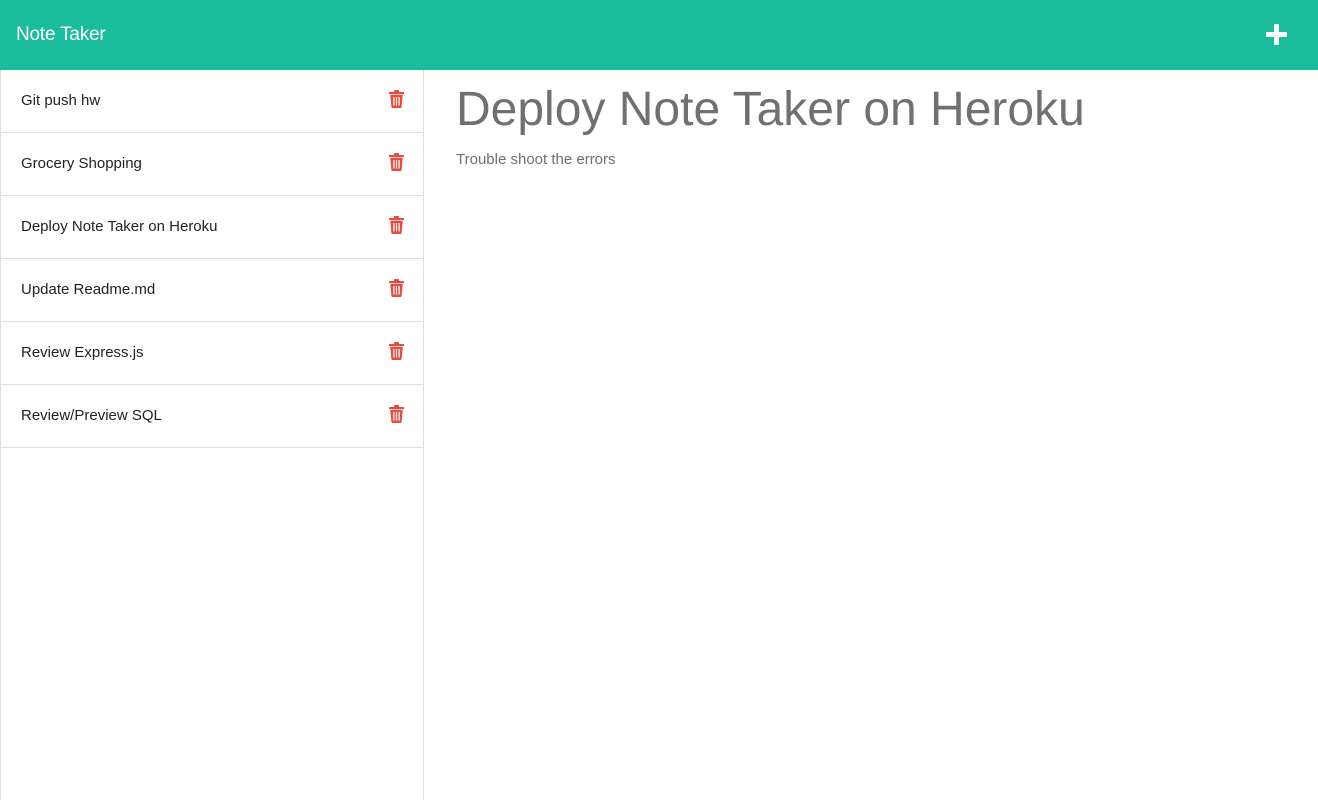 The width and height of the screenshot is (1318, 800). Describe the element at coordinates (82, 353) in the screenshot. I see `note-title: Review Express.js` at that location.